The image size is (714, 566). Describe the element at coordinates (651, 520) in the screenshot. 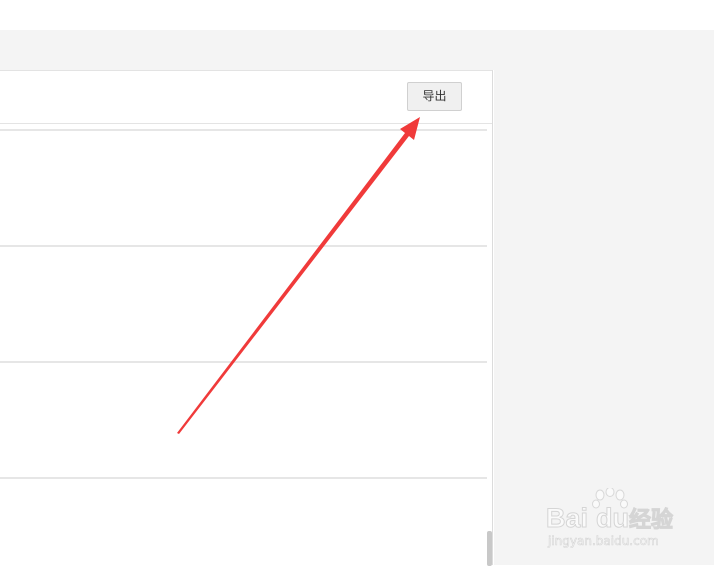

I see `watermark-brand-cn: 经验` at that location.